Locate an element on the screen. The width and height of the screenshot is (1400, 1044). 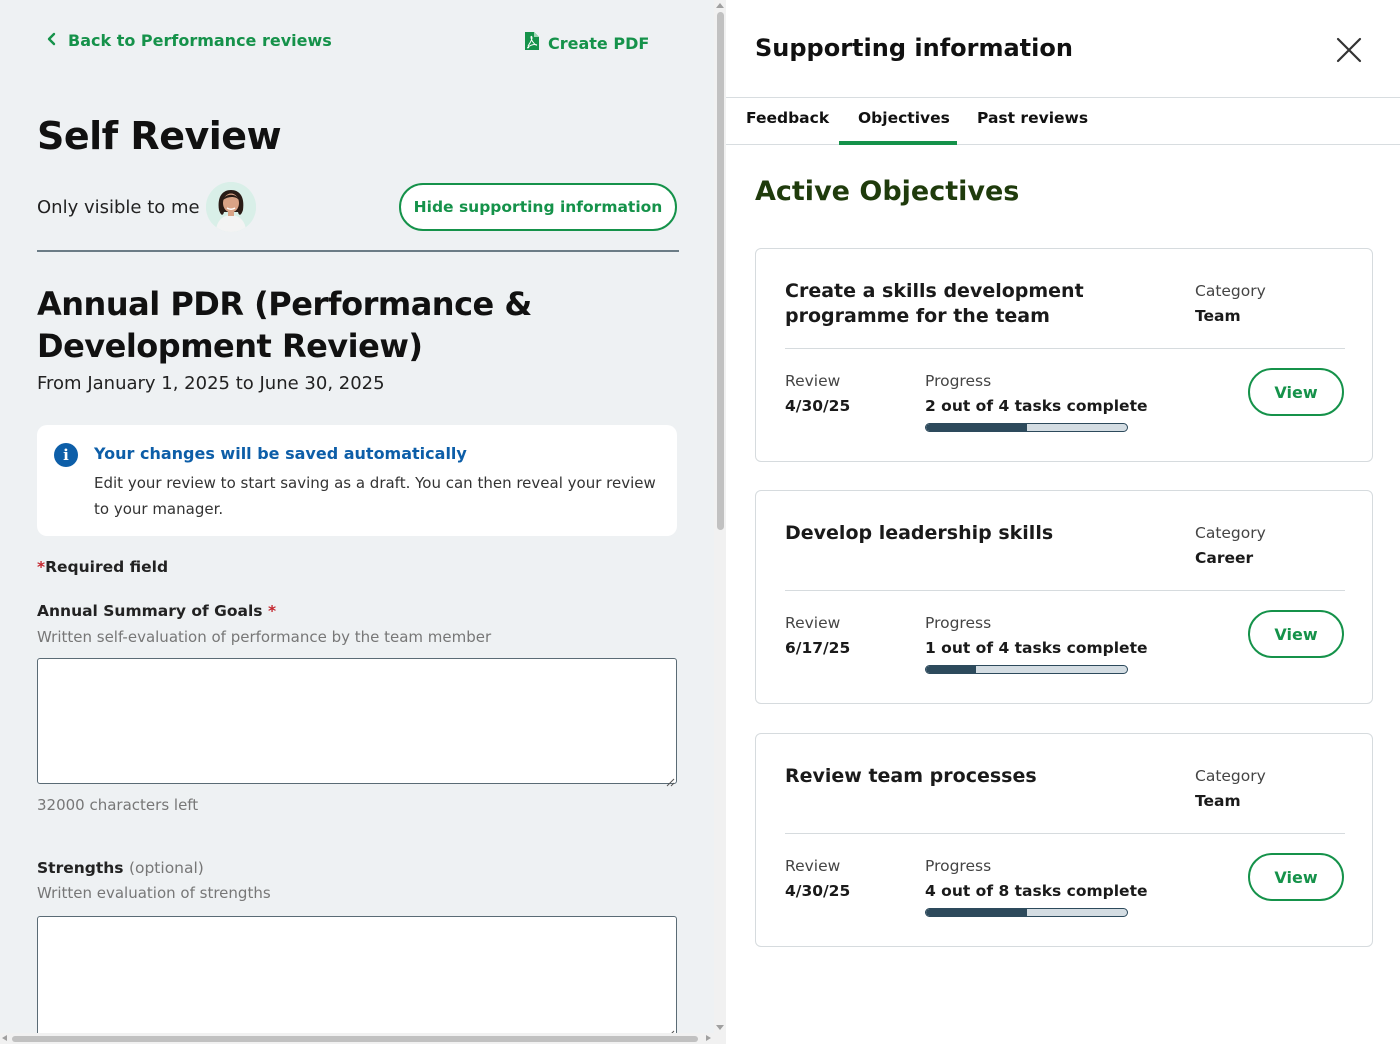
objective-title: Review team processes is located at coordinates (911, 776).